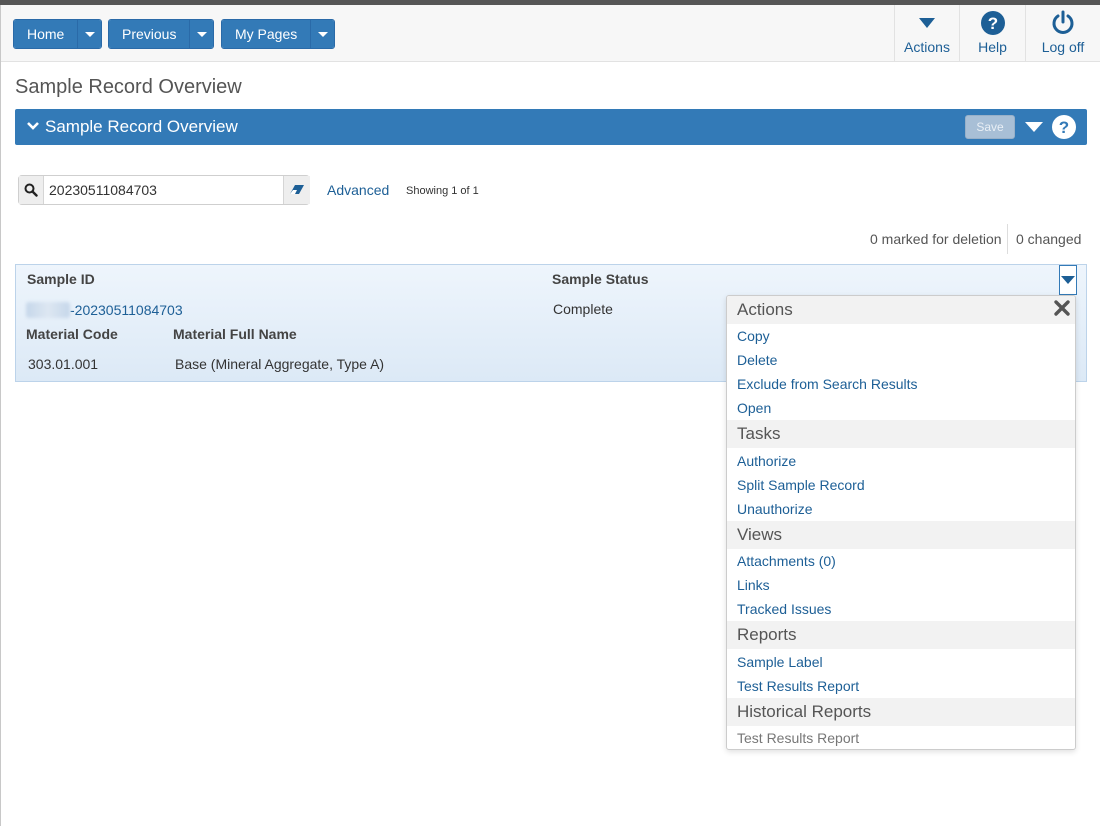 The width and height of the screenshot is (1100, 826). What do you see at coordinates (1007, 239) in the screenshot?
I see `counts-divider` at bounding box center [1007, 239].